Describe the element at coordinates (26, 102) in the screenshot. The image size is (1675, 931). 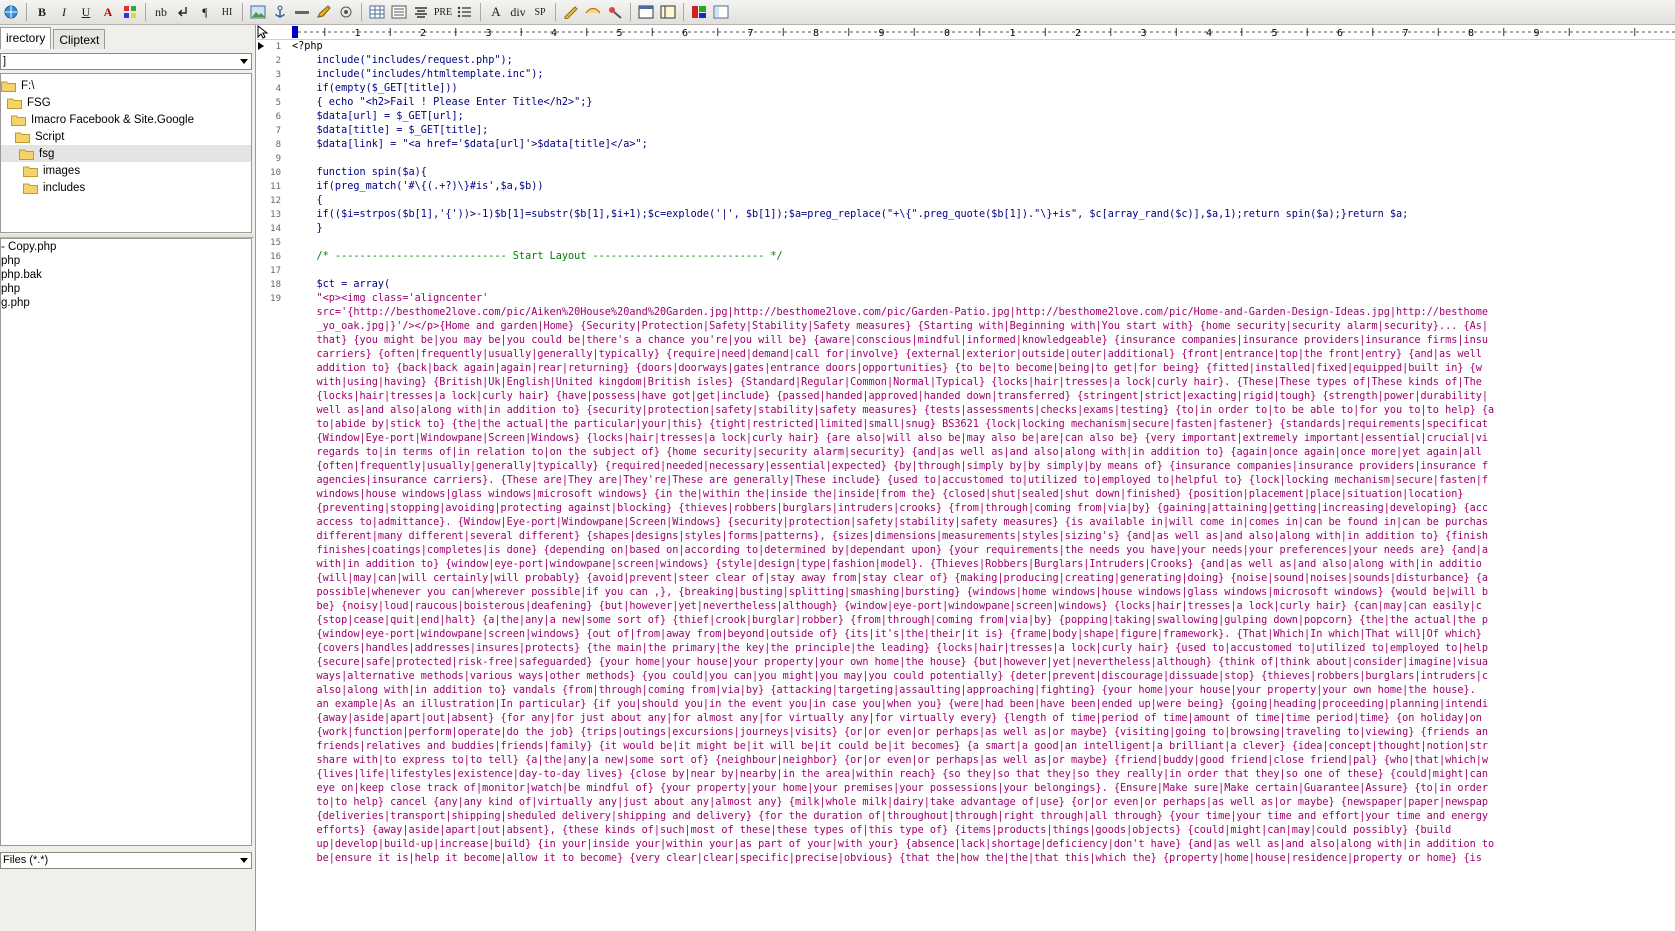
I see `tree-node: FSG` at that location.